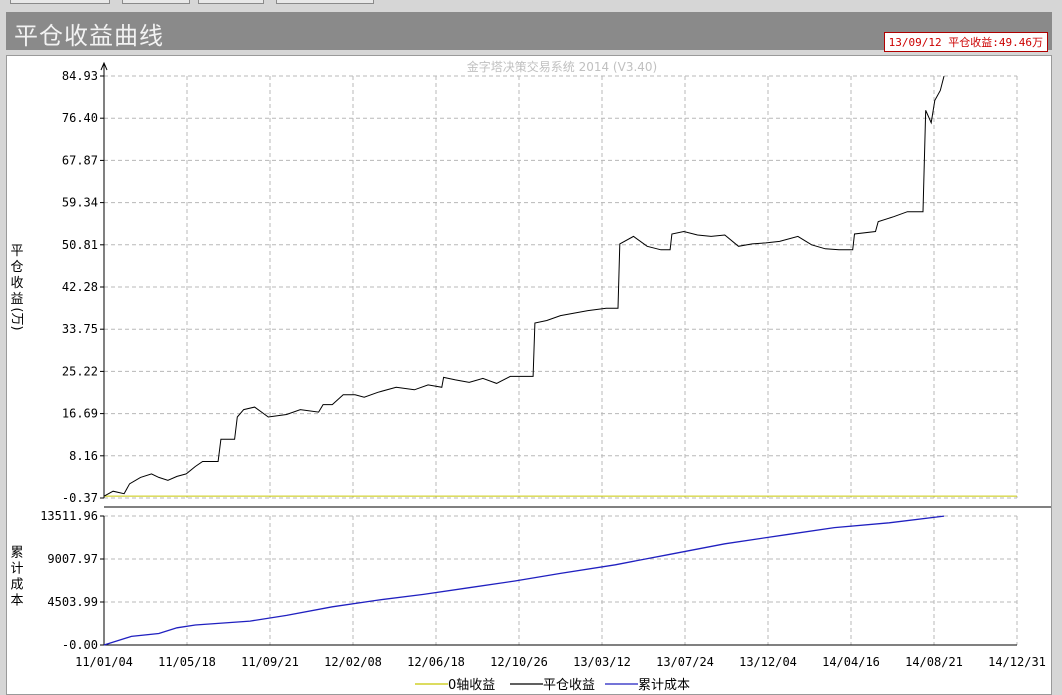 Image resolution: width=1062 pixels, height=695 pixels. I want to click on page-title: 平仓收益曲线, so click(89, 36).